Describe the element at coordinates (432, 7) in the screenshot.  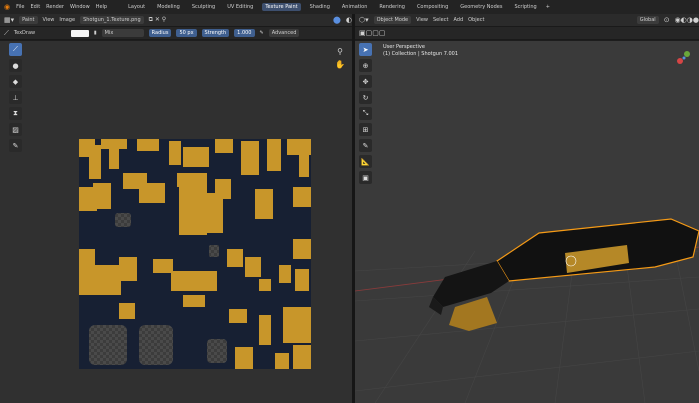
I see `tab-compositing: Compositing` at that location.